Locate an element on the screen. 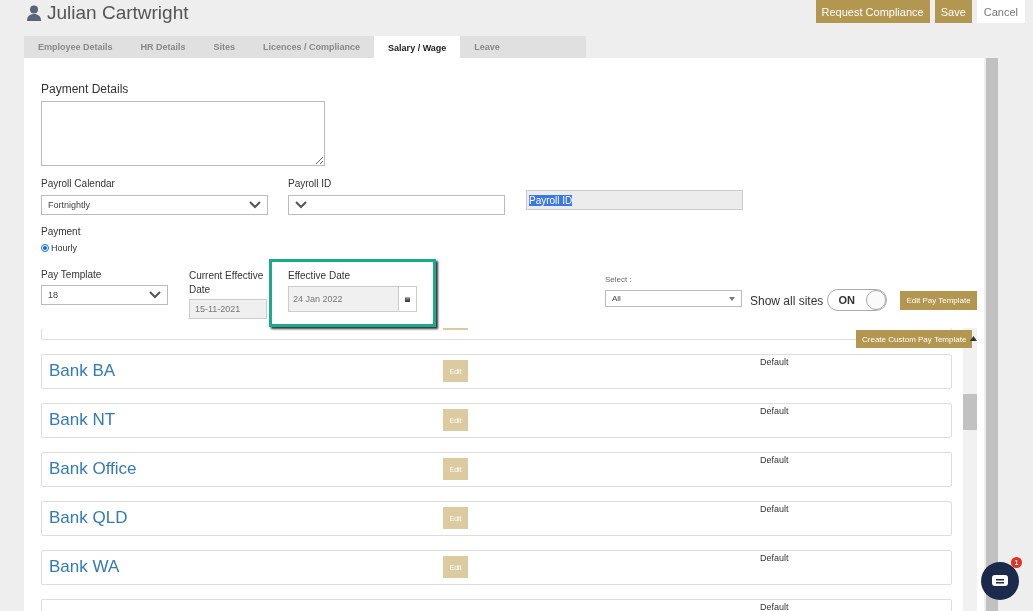  radio-label: Hourly is located at coordinates (64, 248).